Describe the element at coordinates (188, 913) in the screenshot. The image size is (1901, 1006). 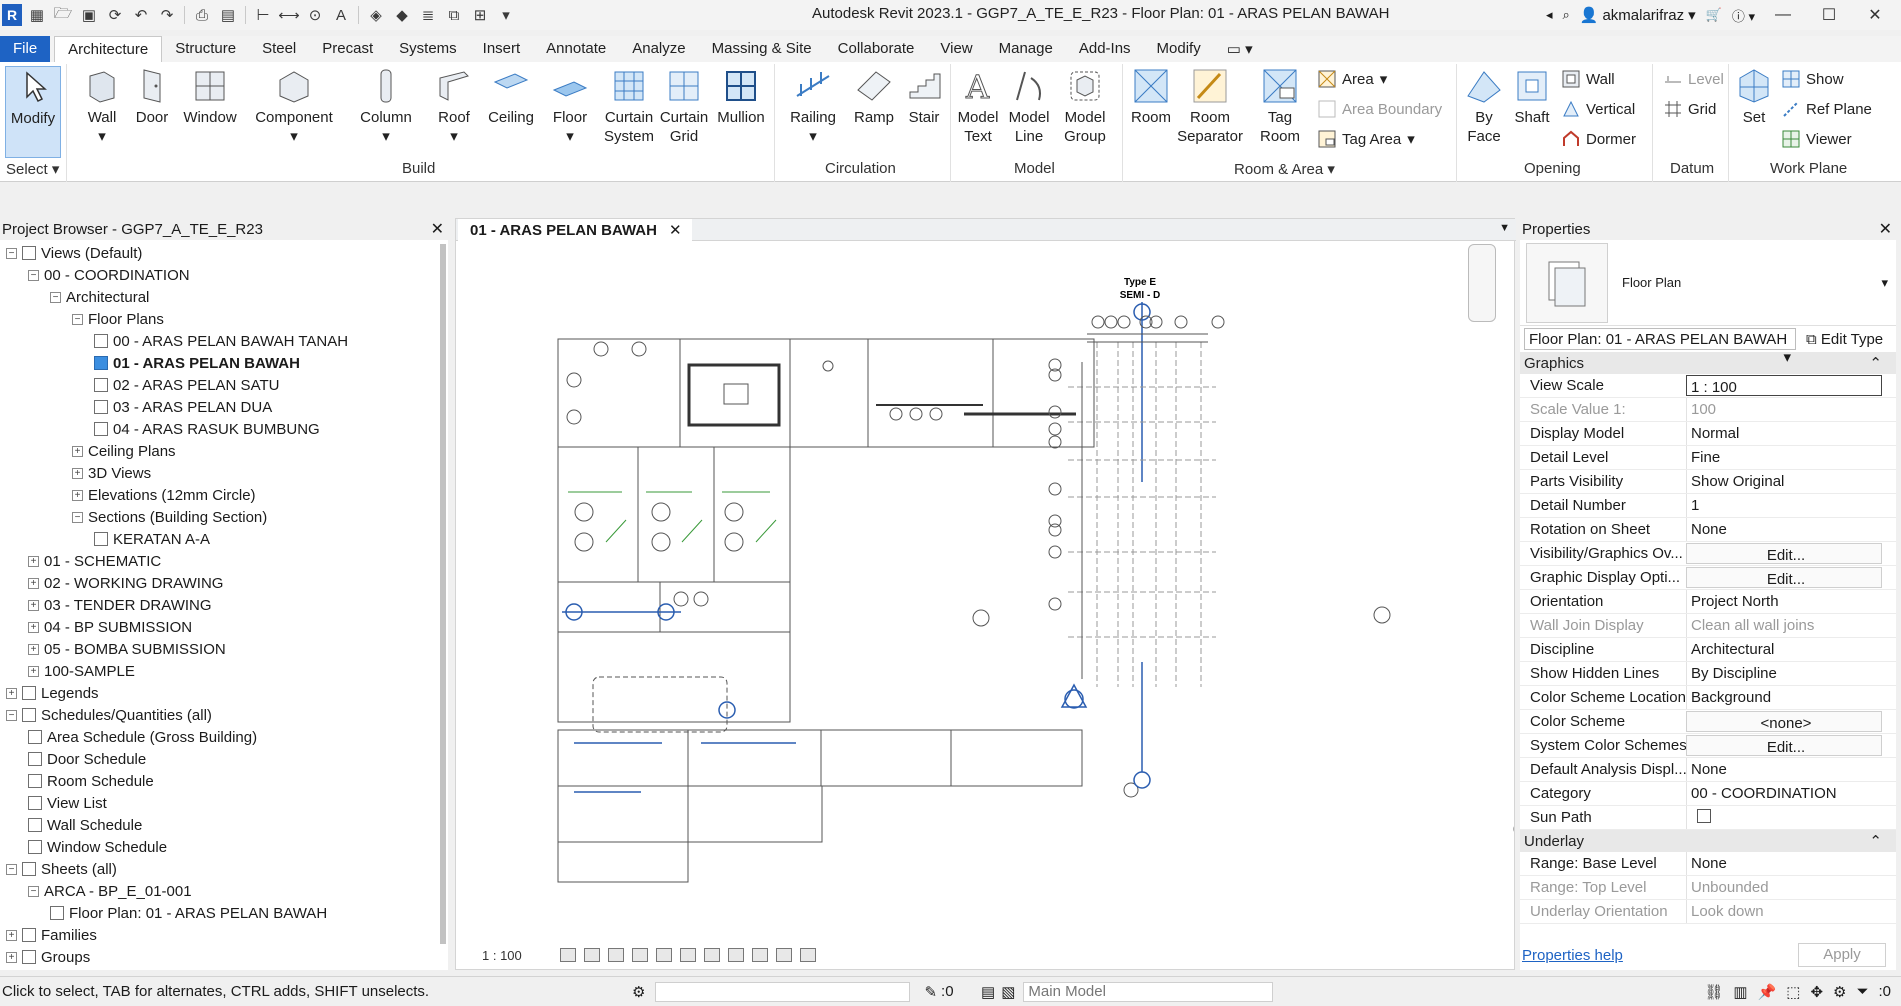
I see `tree-item: Floor Plan: 01 - ARAS PELAN BAWAH` at that location.